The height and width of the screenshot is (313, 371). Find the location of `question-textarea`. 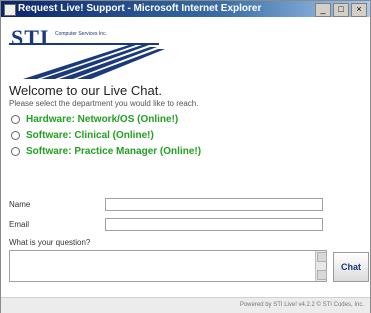

question-textarea is located at coordinates (168, 266).